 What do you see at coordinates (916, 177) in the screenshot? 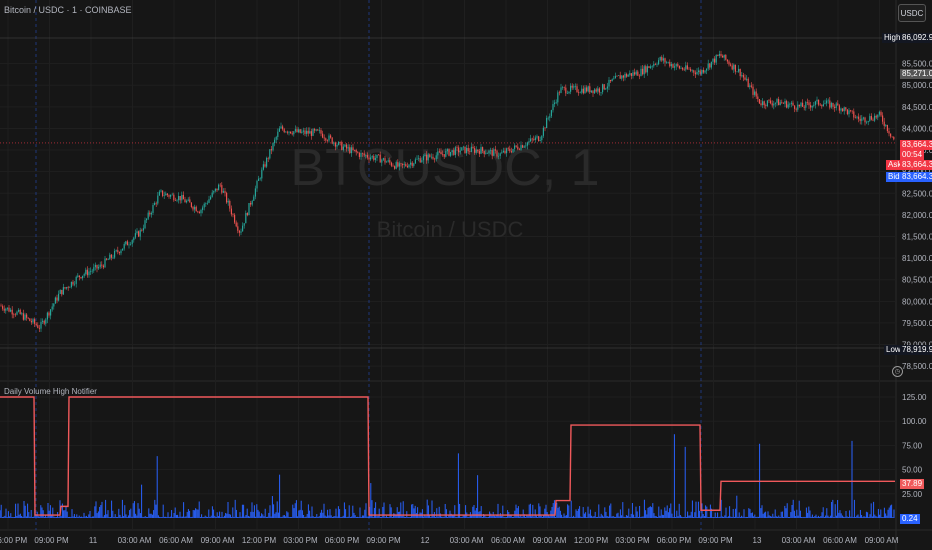
I see `bid-value: 83,664.34` at bounding box center [916, 177].